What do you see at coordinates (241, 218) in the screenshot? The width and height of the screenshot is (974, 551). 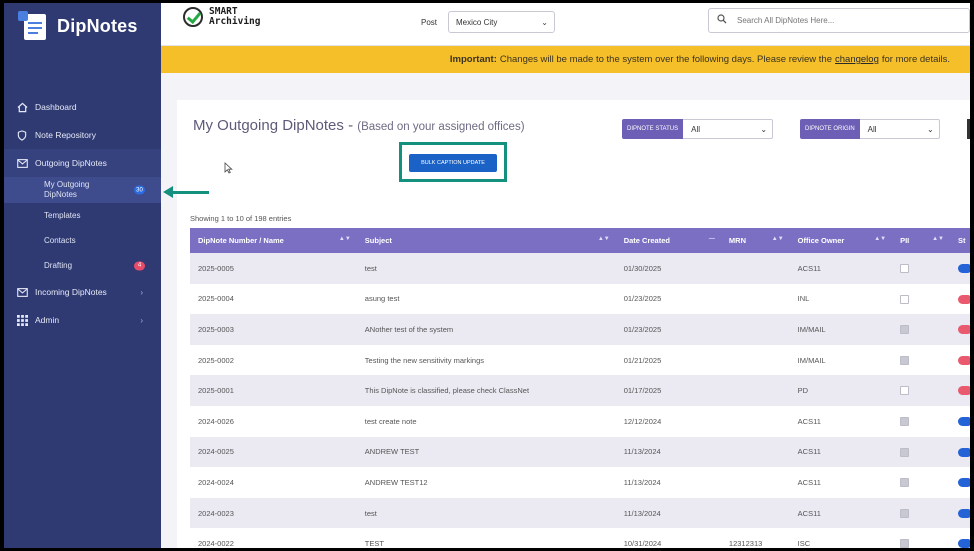 I see `entries-count: Showing 1 to 10 of 198 entries` at bounding box center [241, 218].